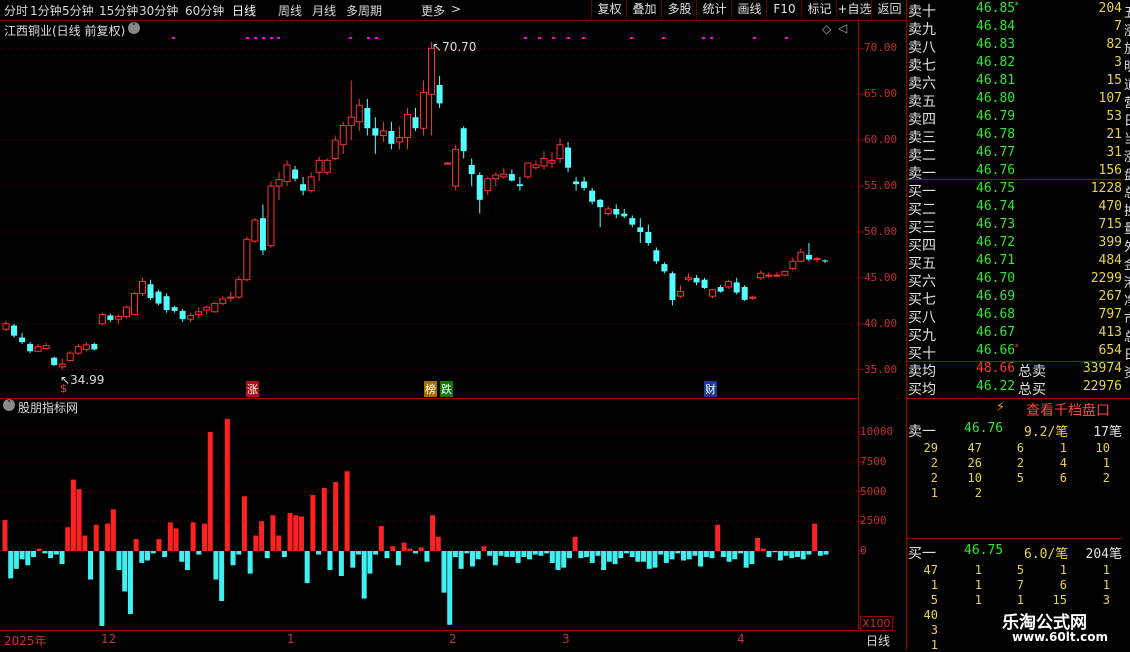 This screenshot has width=1130, height=652. What do you see at coordinates (63, 388) in the screenshot?
I see `event-mark-dollar: $` at bounding box center [63, 388].